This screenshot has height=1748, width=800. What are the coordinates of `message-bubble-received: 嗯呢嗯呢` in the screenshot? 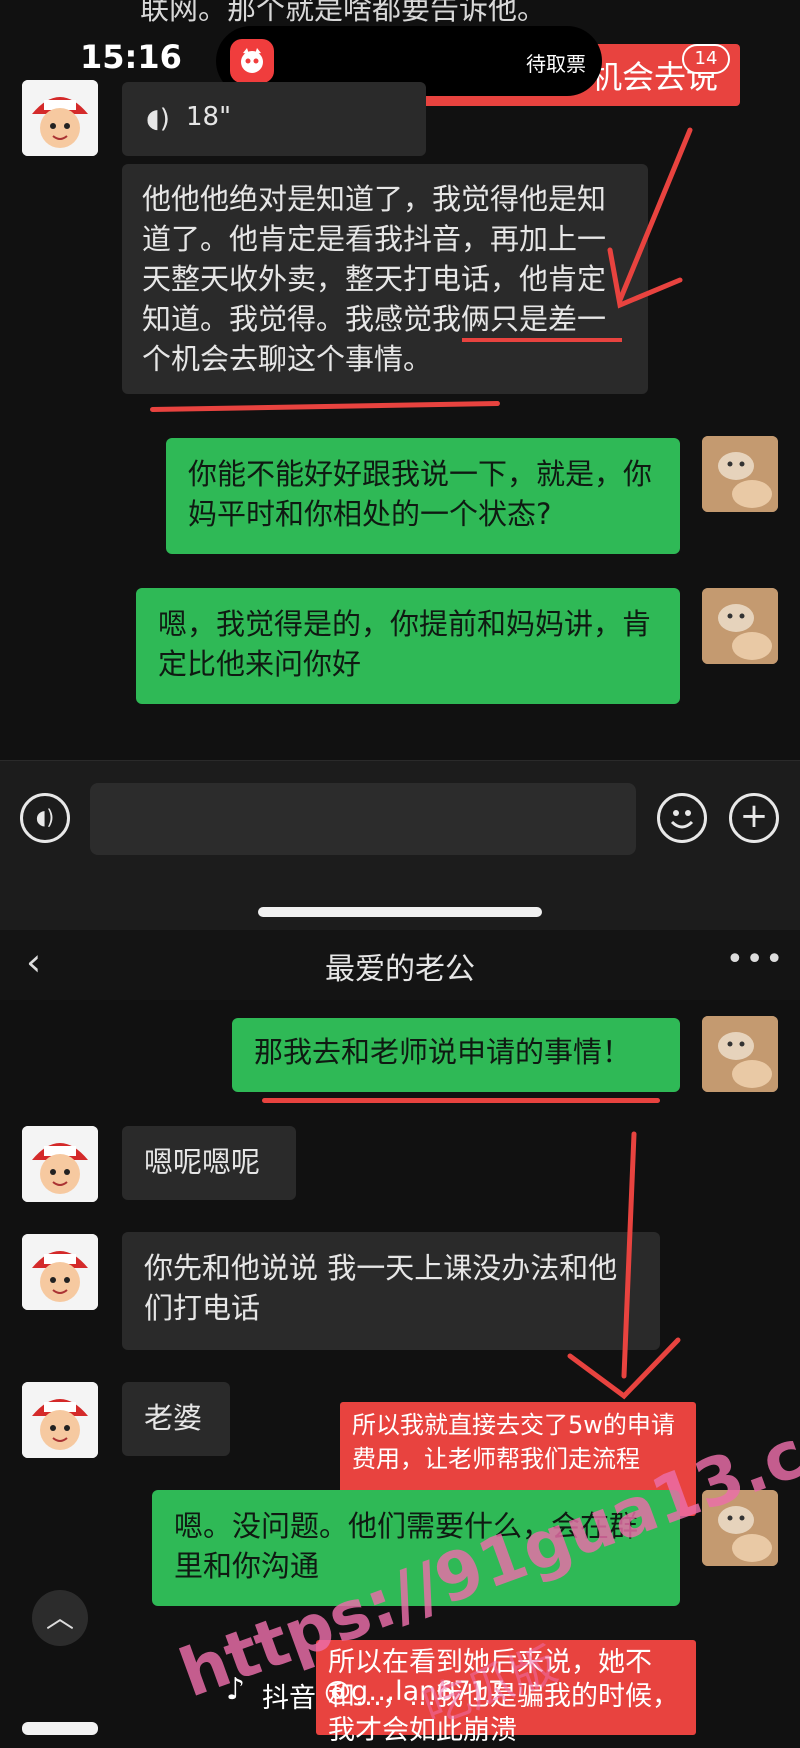 It's located at (209, 1163).